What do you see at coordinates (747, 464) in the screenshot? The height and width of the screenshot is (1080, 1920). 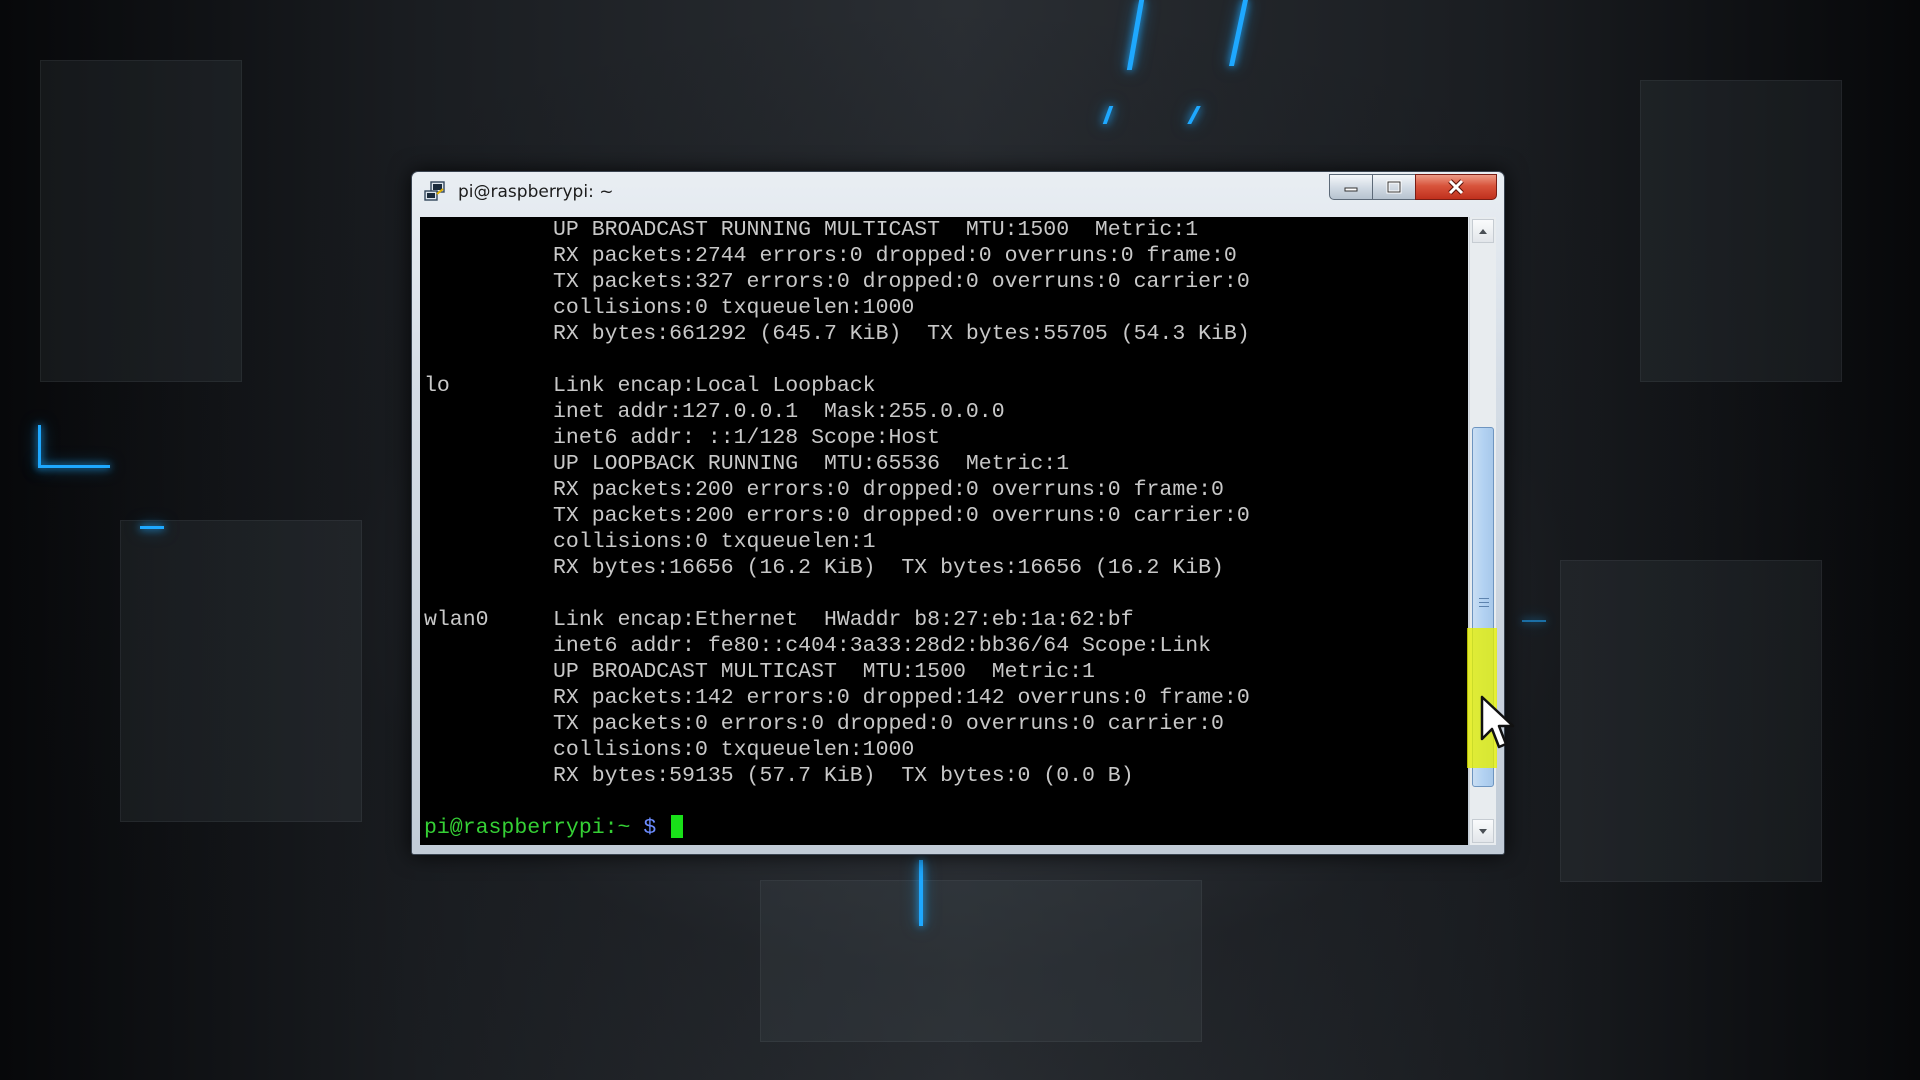 I see `terminal-line: UP LOOPBACK RUNNING MTU:65536 Metric:1` at bounding box center [747, 464].